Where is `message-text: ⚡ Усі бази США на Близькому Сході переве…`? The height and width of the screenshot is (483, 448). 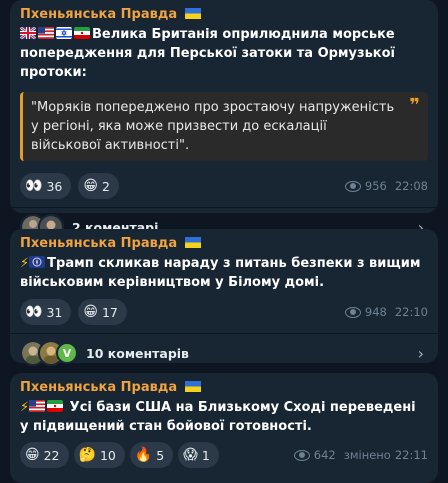
message-text: ⚡ Усі бази США на Близькому Сході переве… is located at coordinates (218, 417).